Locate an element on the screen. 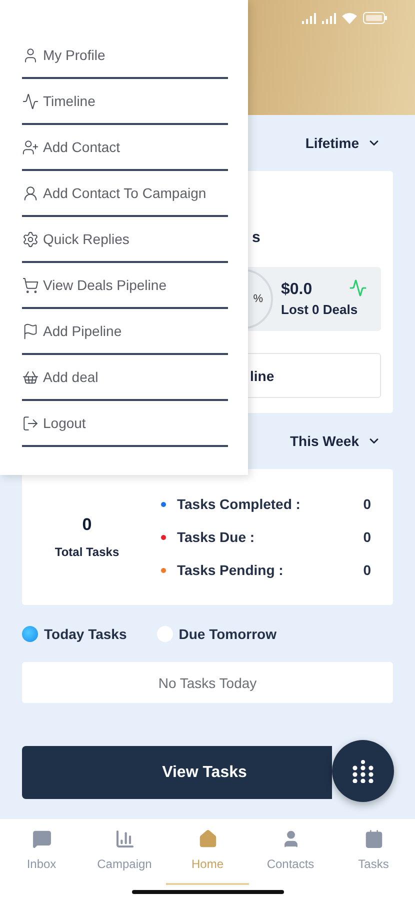 The height and width of the screenshot is (900, 415). amount-text: $0.0 is located at coordinates (297, 290).